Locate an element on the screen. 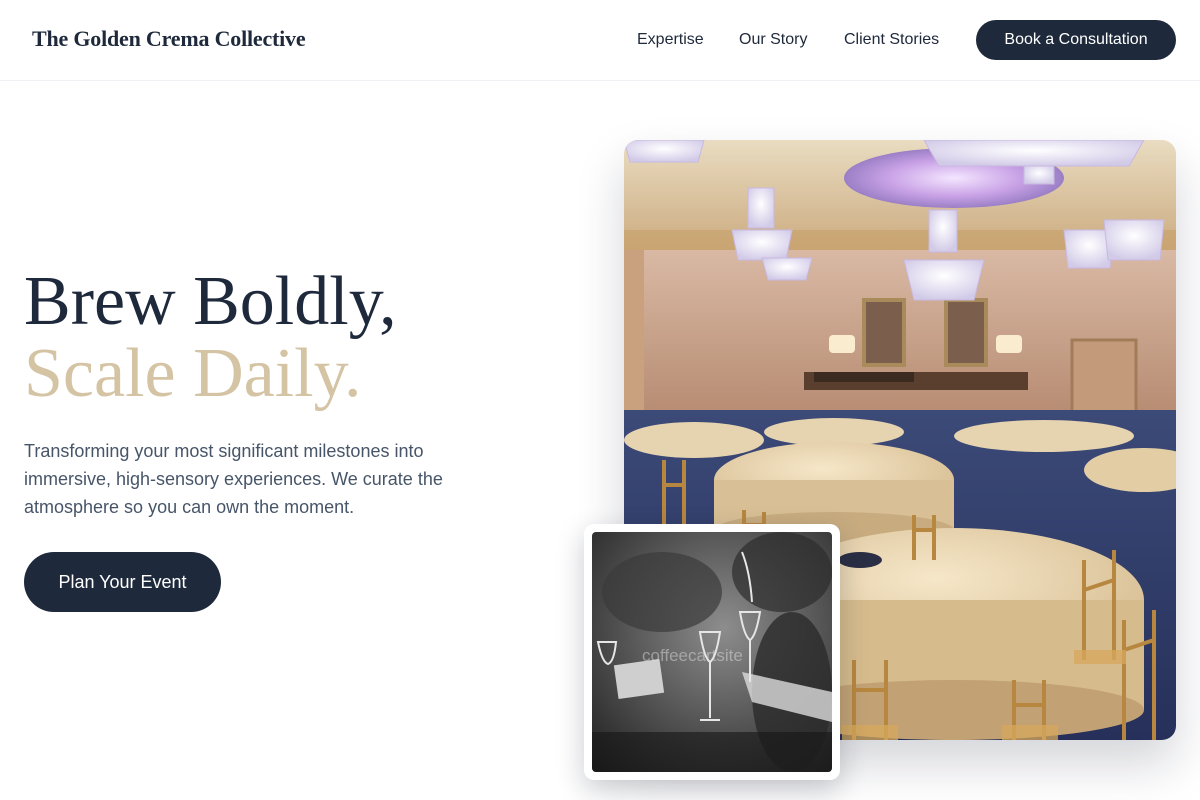  hero-title-line-1: Brew Boldly, is located at coordinates (210, 301).